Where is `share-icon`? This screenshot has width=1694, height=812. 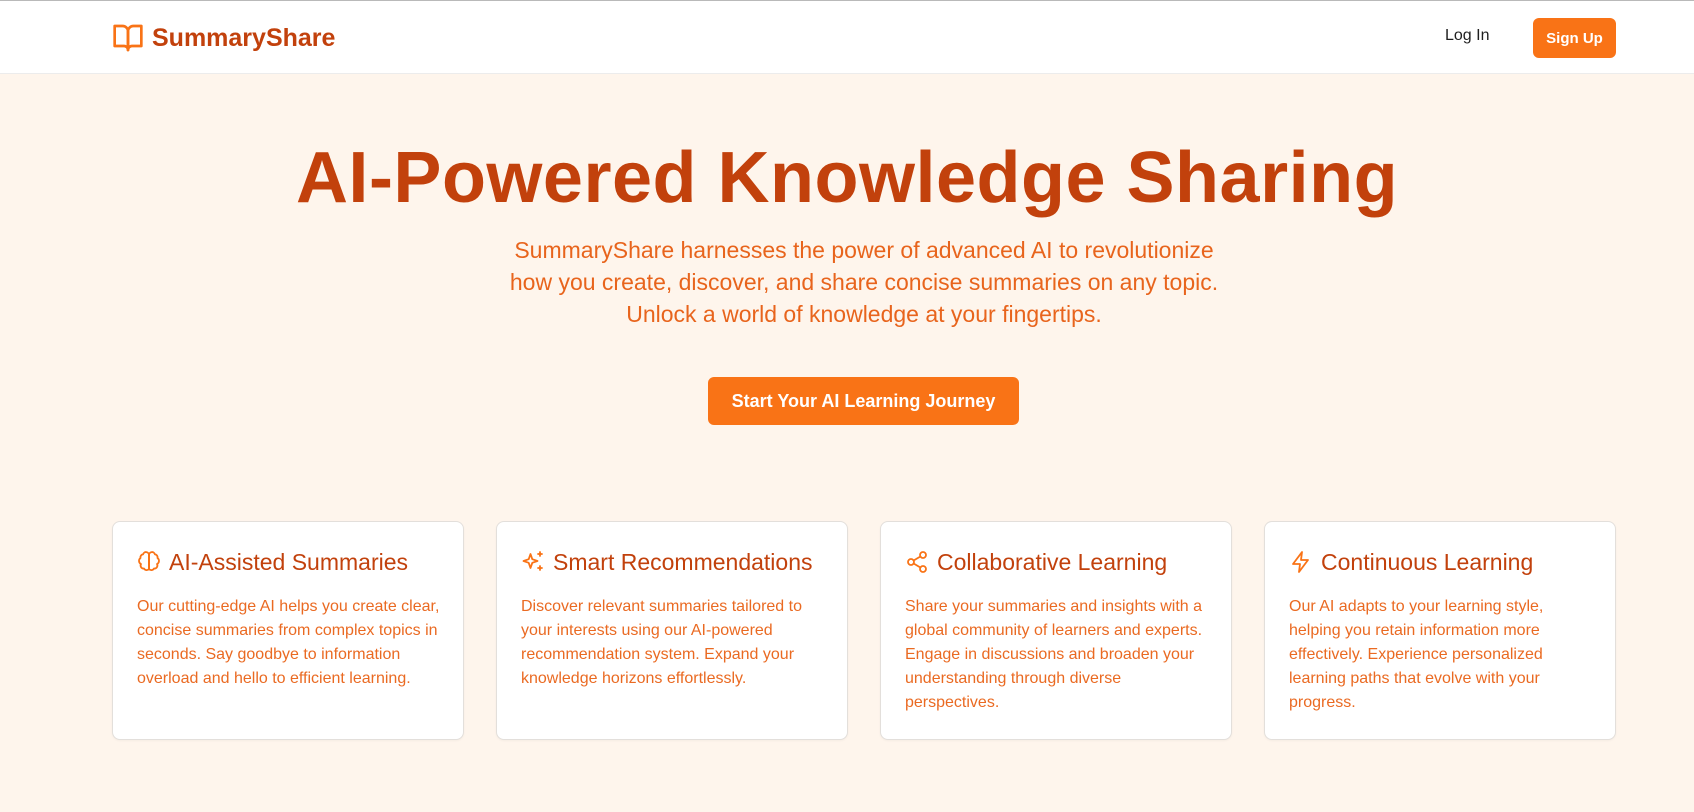 share-icon is located at coordinates (917, 562).